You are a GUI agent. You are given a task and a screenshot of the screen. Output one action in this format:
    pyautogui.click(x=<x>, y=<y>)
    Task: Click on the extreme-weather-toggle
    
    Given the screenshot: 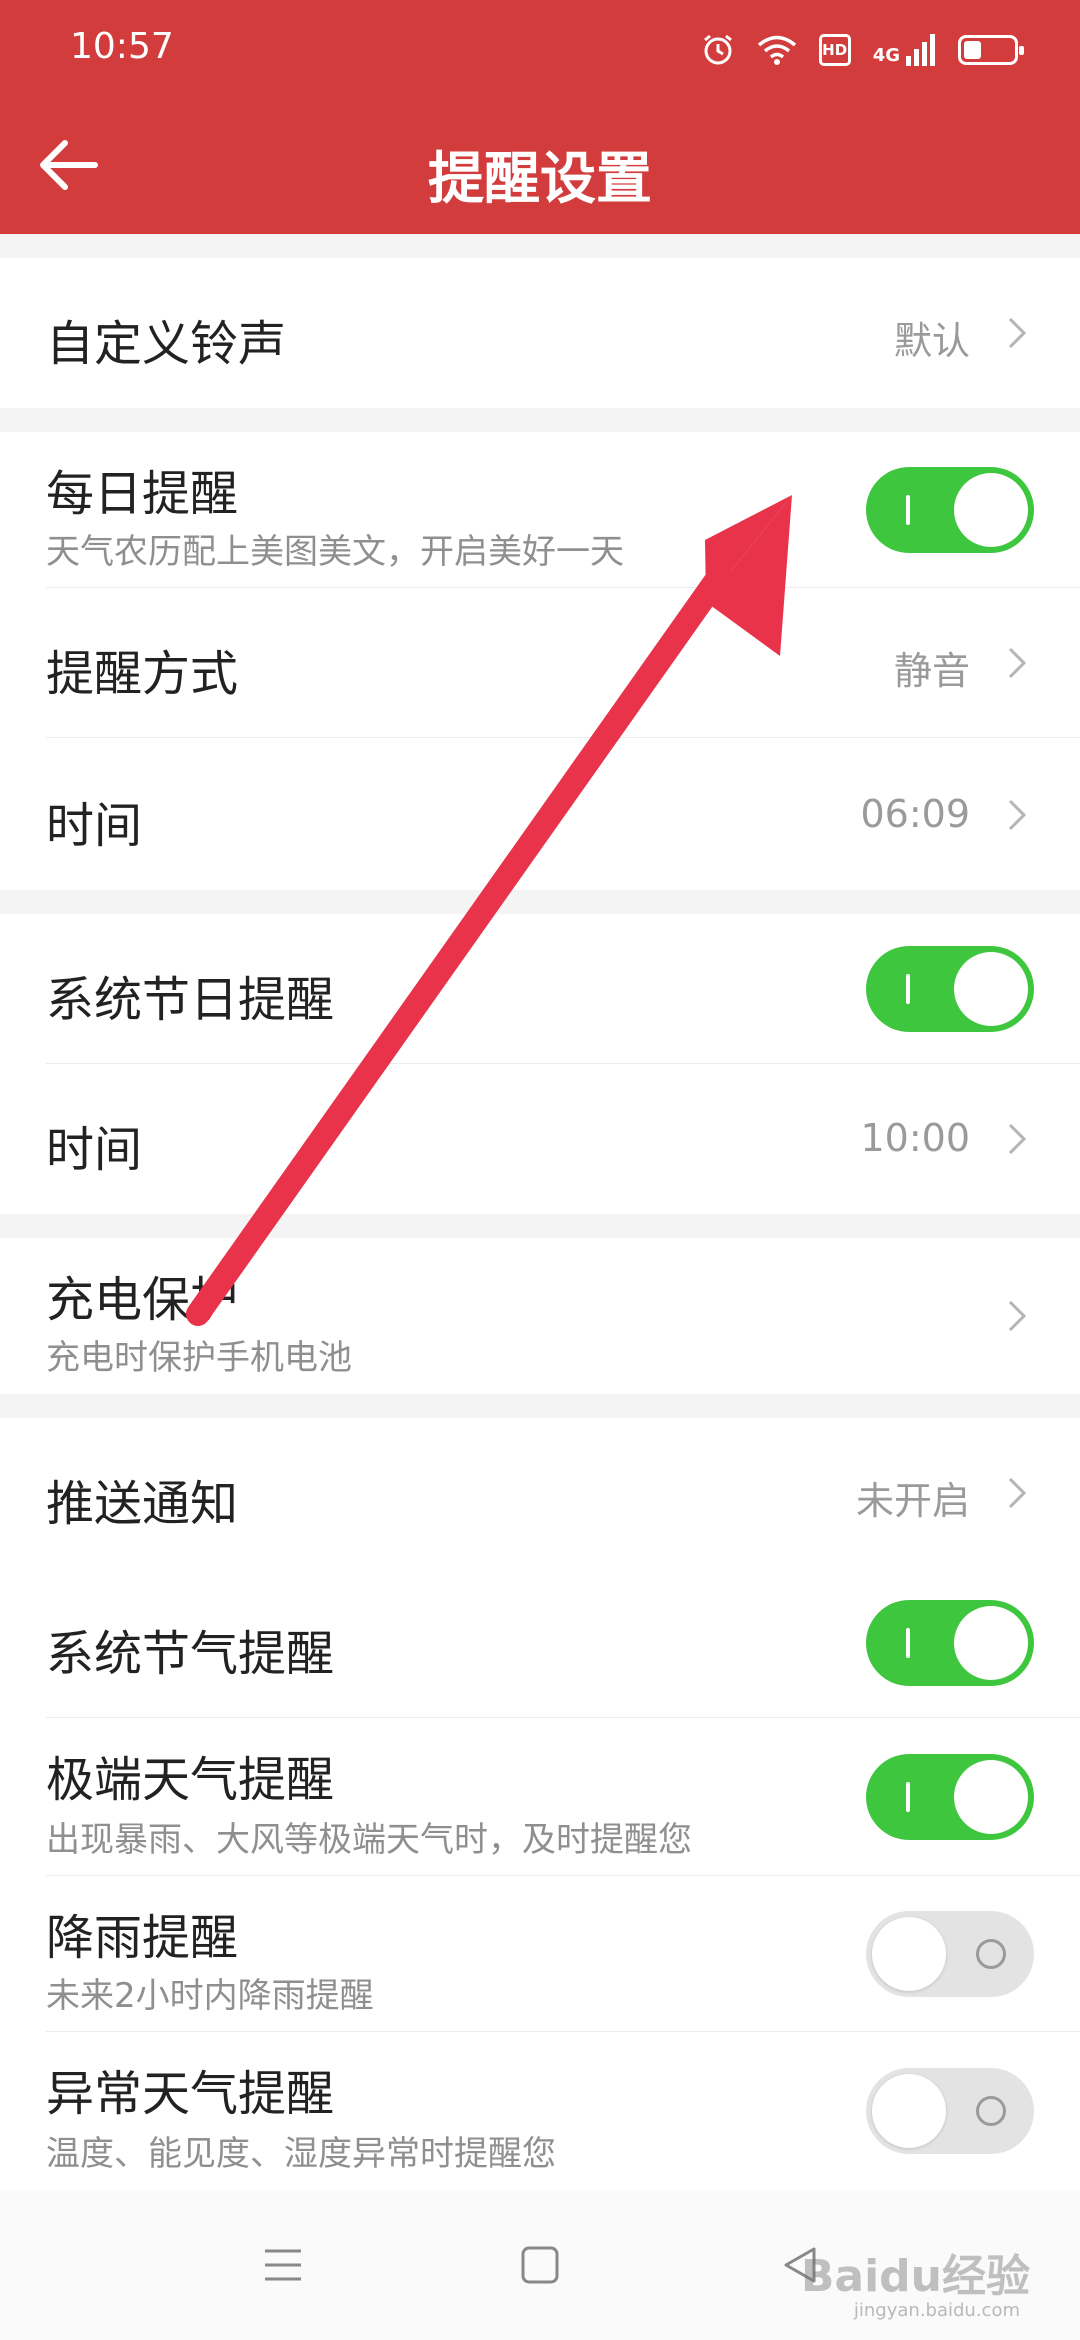 What is the action you would take?
    pyautogui.click(x=950, y=1797)
    